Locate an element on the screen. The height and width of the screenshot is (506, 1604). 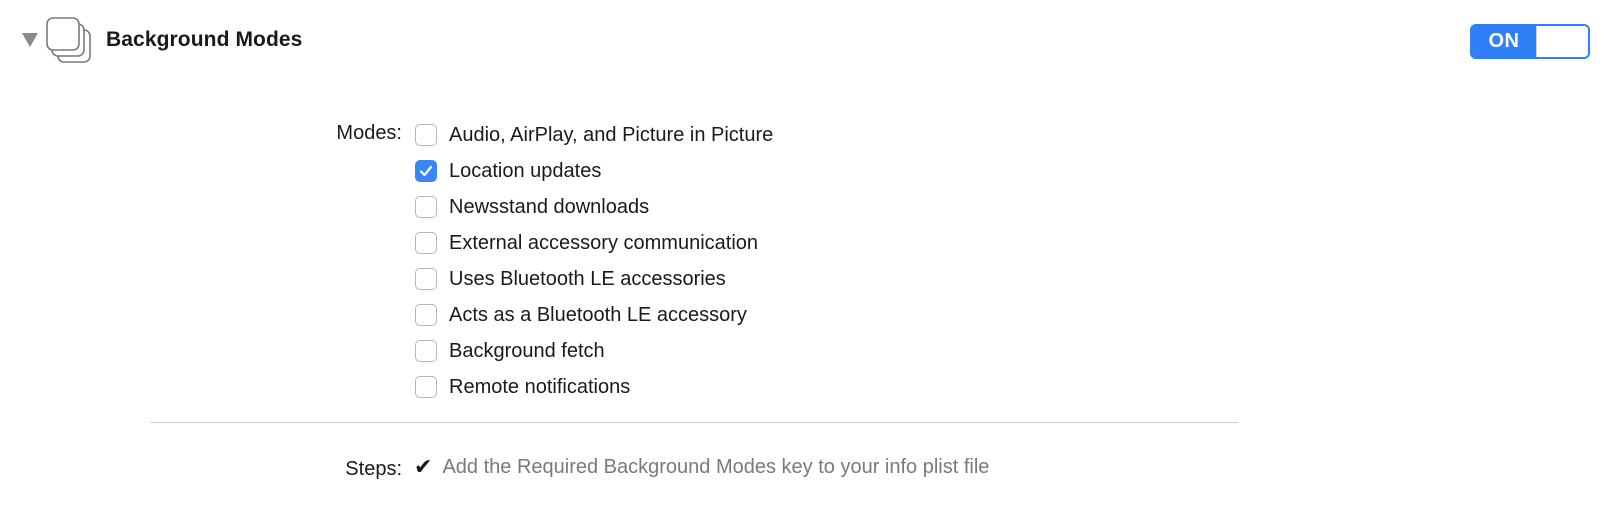
mode-label: Acts as a Bluetooth LE accessory is located at coordinates (598, 314).